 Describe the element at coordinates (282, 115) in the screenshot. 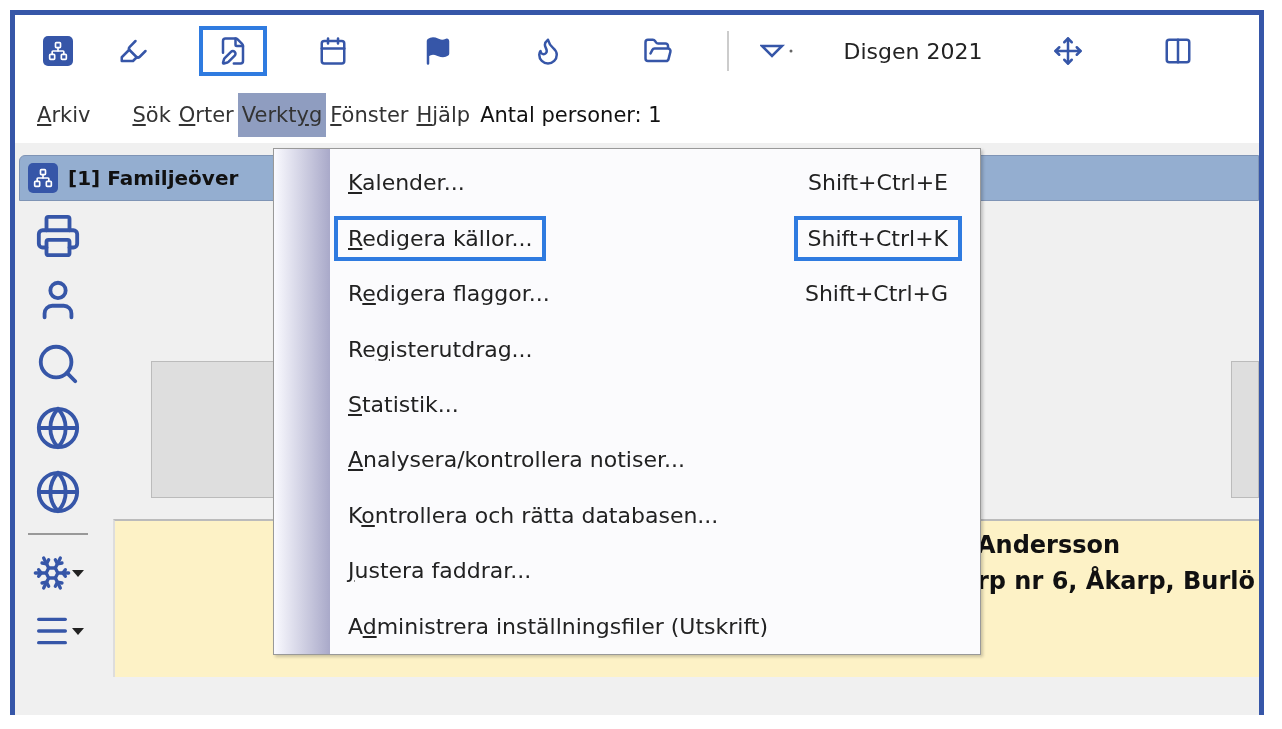

I see `menu-item: Verktyg` at that location.